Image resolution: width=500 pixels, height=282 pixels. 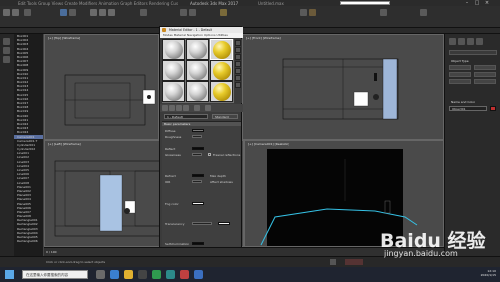 I want to click on uv-tiling-icon, so click(x=238, y=64).